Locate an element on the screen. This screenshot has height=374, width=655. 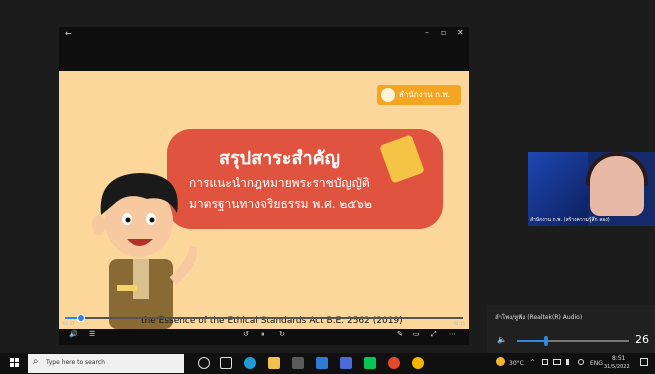
participant-name: สำนักงาน ก.พ. (สร้างความรู้สึก ลอง) is located at coordinates (570, 220).